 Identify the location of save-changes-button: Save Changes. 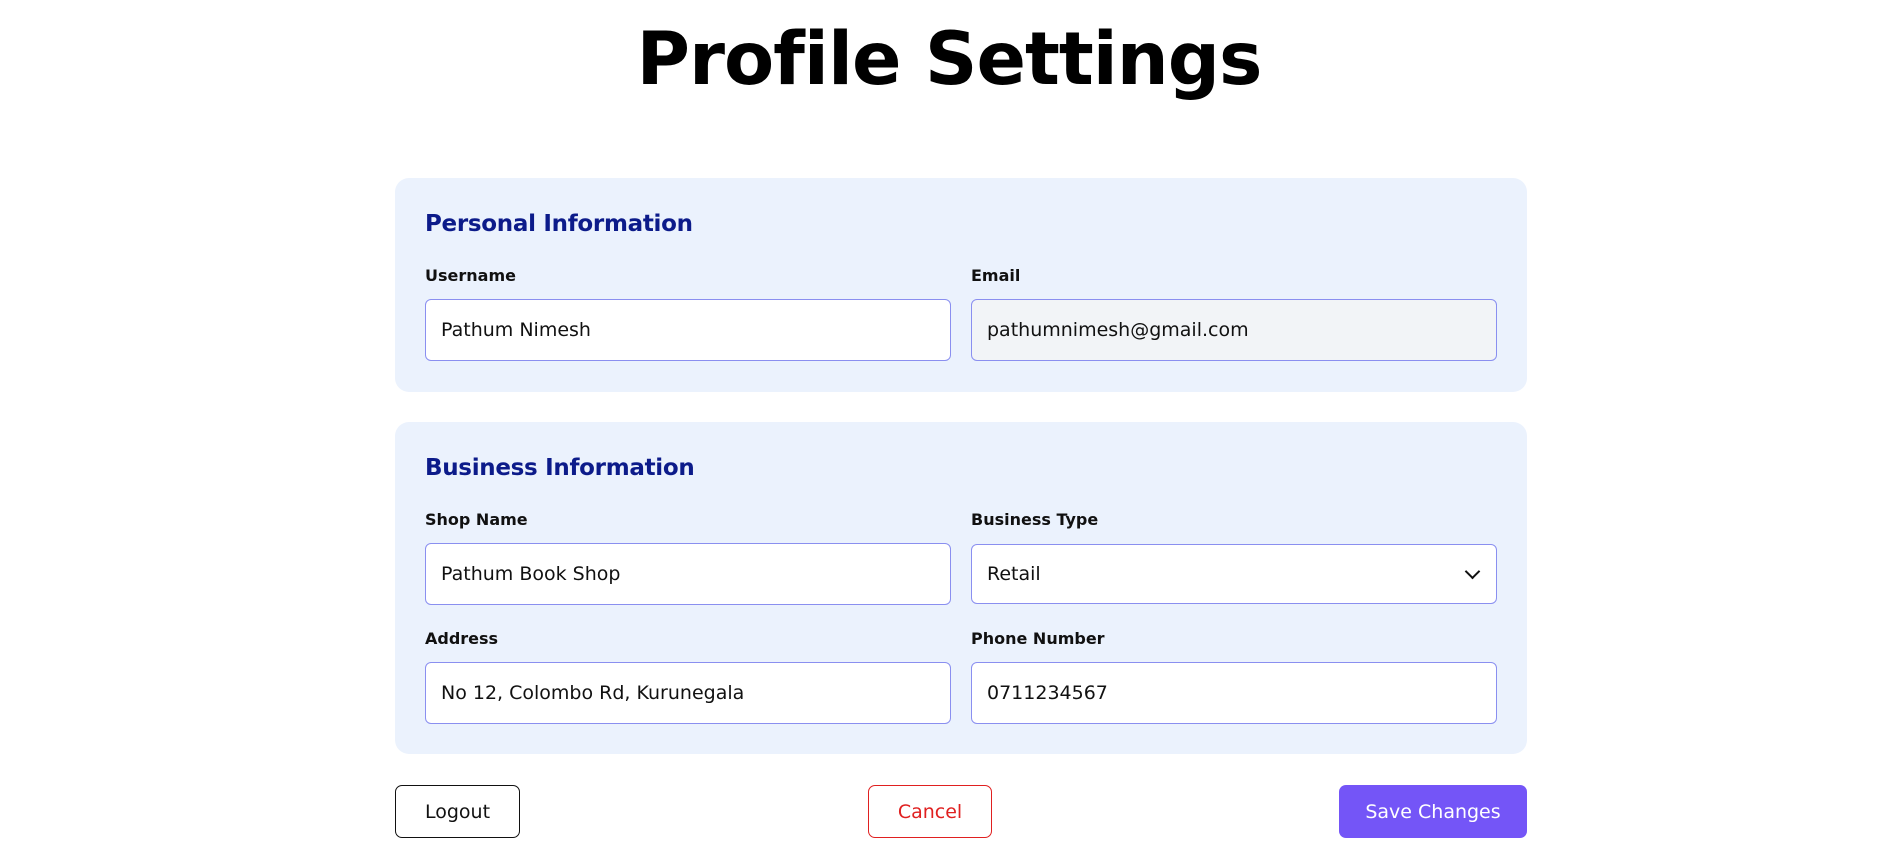
(1433, 811).